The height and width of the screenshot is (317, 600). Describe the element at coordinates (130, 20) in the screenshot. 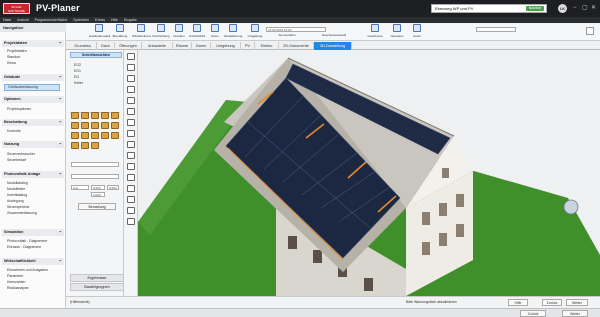

I see `menu-item-eingabe: Eingabe` at that location.